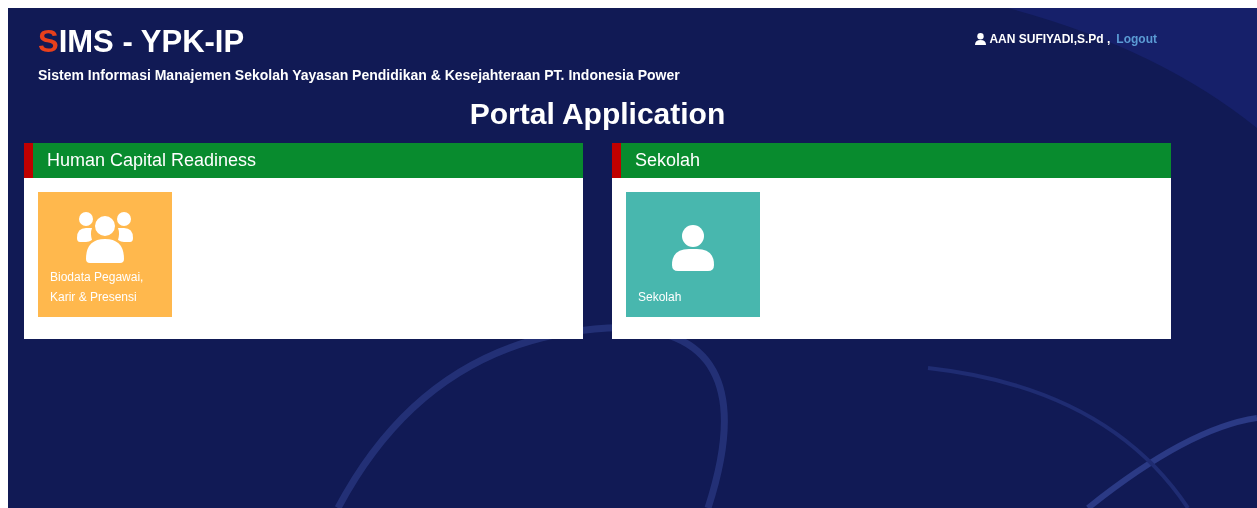 The image size is (1257, 508). Describe the element at coordinates (359, 75) in the screenshot. I see `app-subtitle: Sistem Informasi Manajemen Sekolah Yayasan Pendidikan & Kesejahteraan PT. Indonesia Power` at that location.